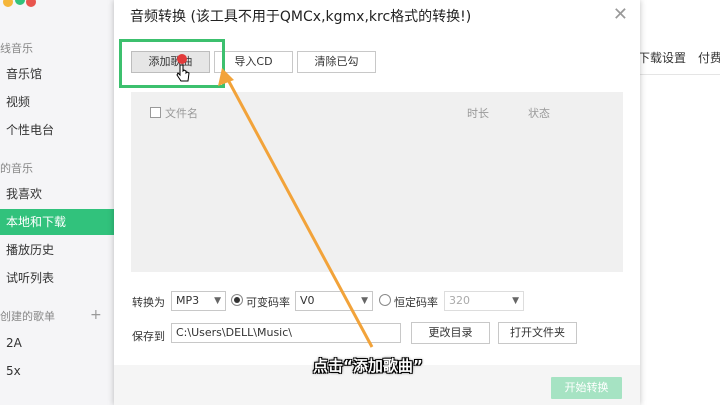  I want to click on column-filename: 文件名, so click(181, 113).